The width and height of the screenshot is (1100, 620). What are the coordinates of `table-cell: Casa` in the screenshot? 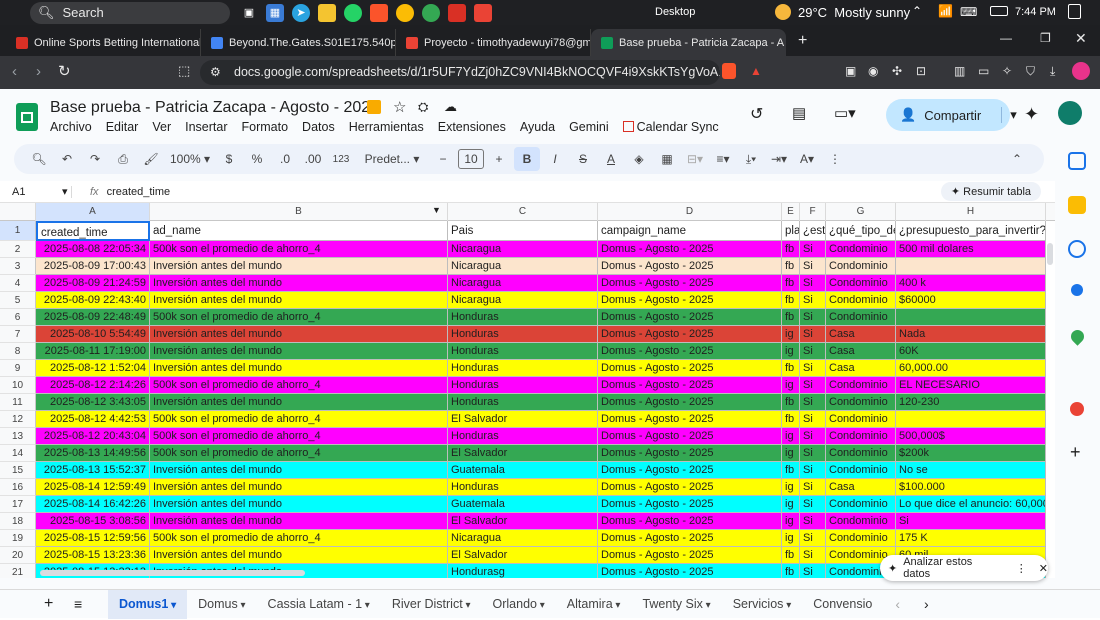 It's located at (861, 334).